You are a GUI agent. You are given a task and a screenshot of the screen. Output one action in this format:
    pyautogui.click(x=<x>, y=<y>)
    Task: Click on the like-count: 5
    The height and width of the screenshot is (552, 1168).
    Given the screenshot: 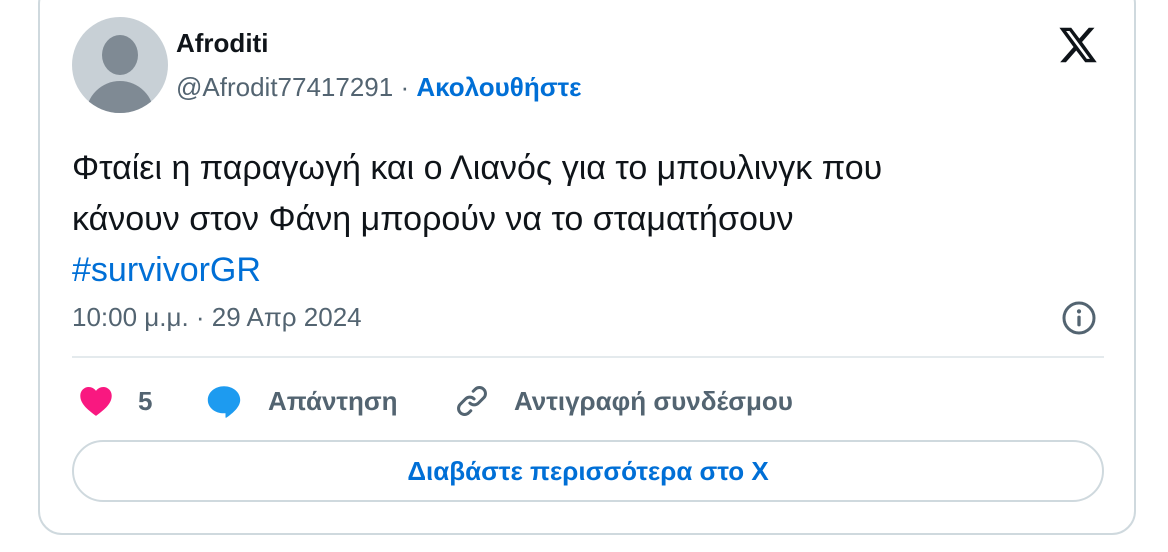 What is the action you would take?
    pyautogui.click(x=145, y=400)
    